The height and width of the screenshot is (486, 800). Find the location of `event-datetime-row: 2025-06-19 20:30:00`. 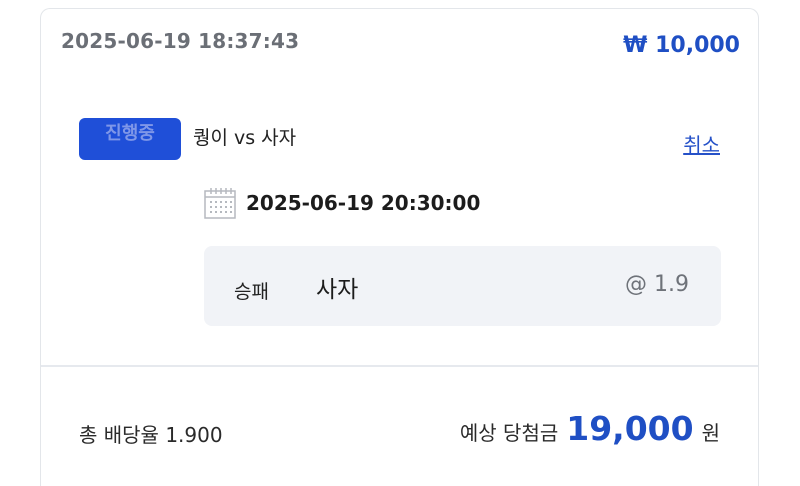

event-datetime-row: 2025-06-19 20:30:00 is located at coordinates (341, 203).